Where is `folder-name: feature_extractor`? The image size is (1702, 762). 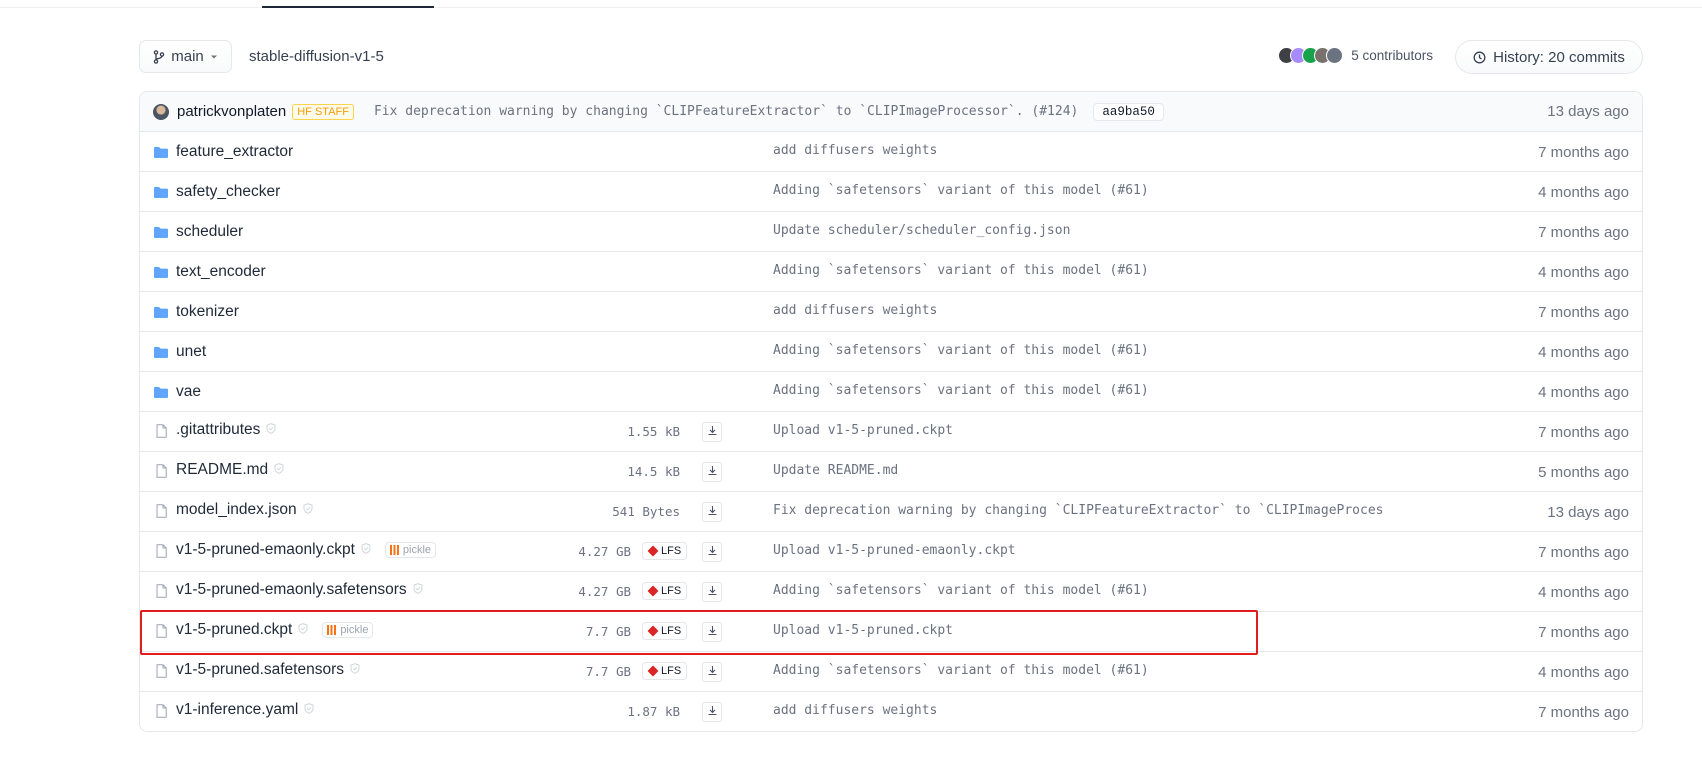
folder-name: feature_extractor is located at coordinates (234, 152).